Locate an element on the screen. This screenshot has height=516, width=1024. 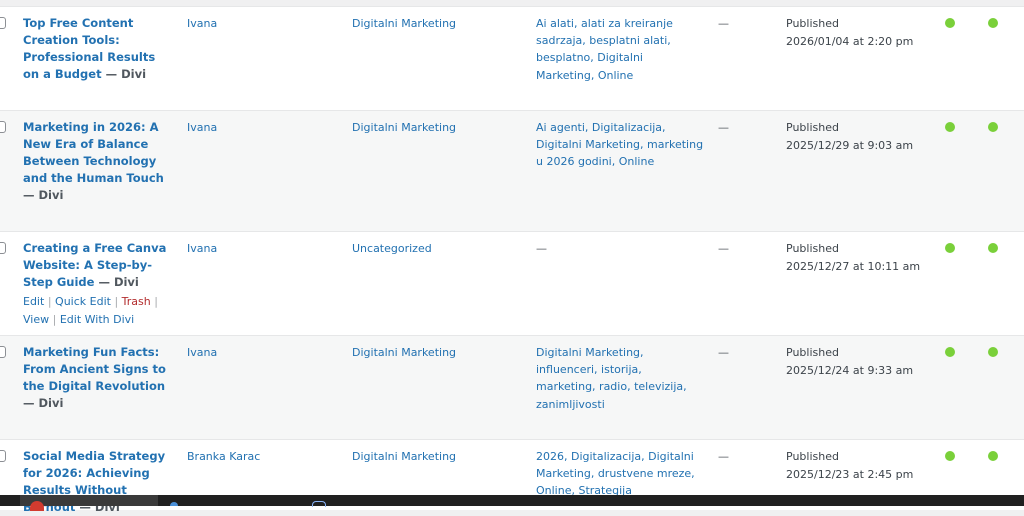
trash-link: Trash is located at coordinates (136, 301).